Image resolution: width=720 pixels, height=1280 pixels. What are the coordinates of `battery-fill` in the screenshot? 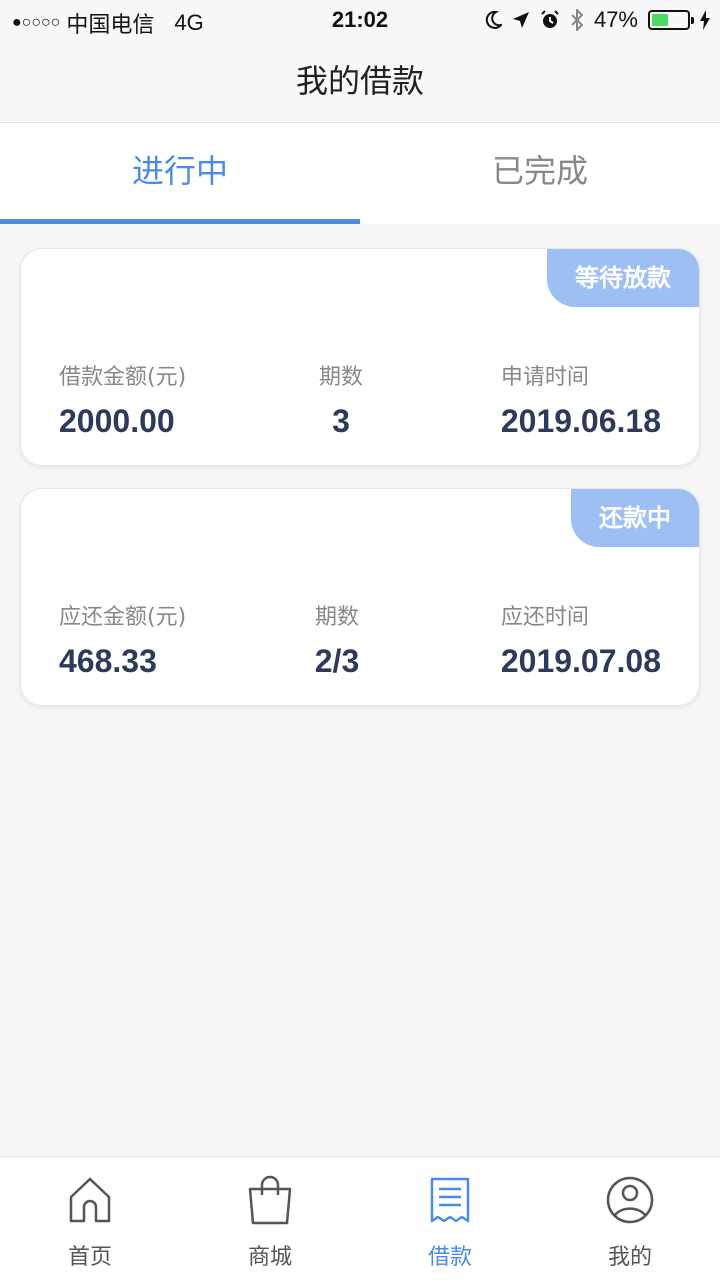 It's located at (660, 20).